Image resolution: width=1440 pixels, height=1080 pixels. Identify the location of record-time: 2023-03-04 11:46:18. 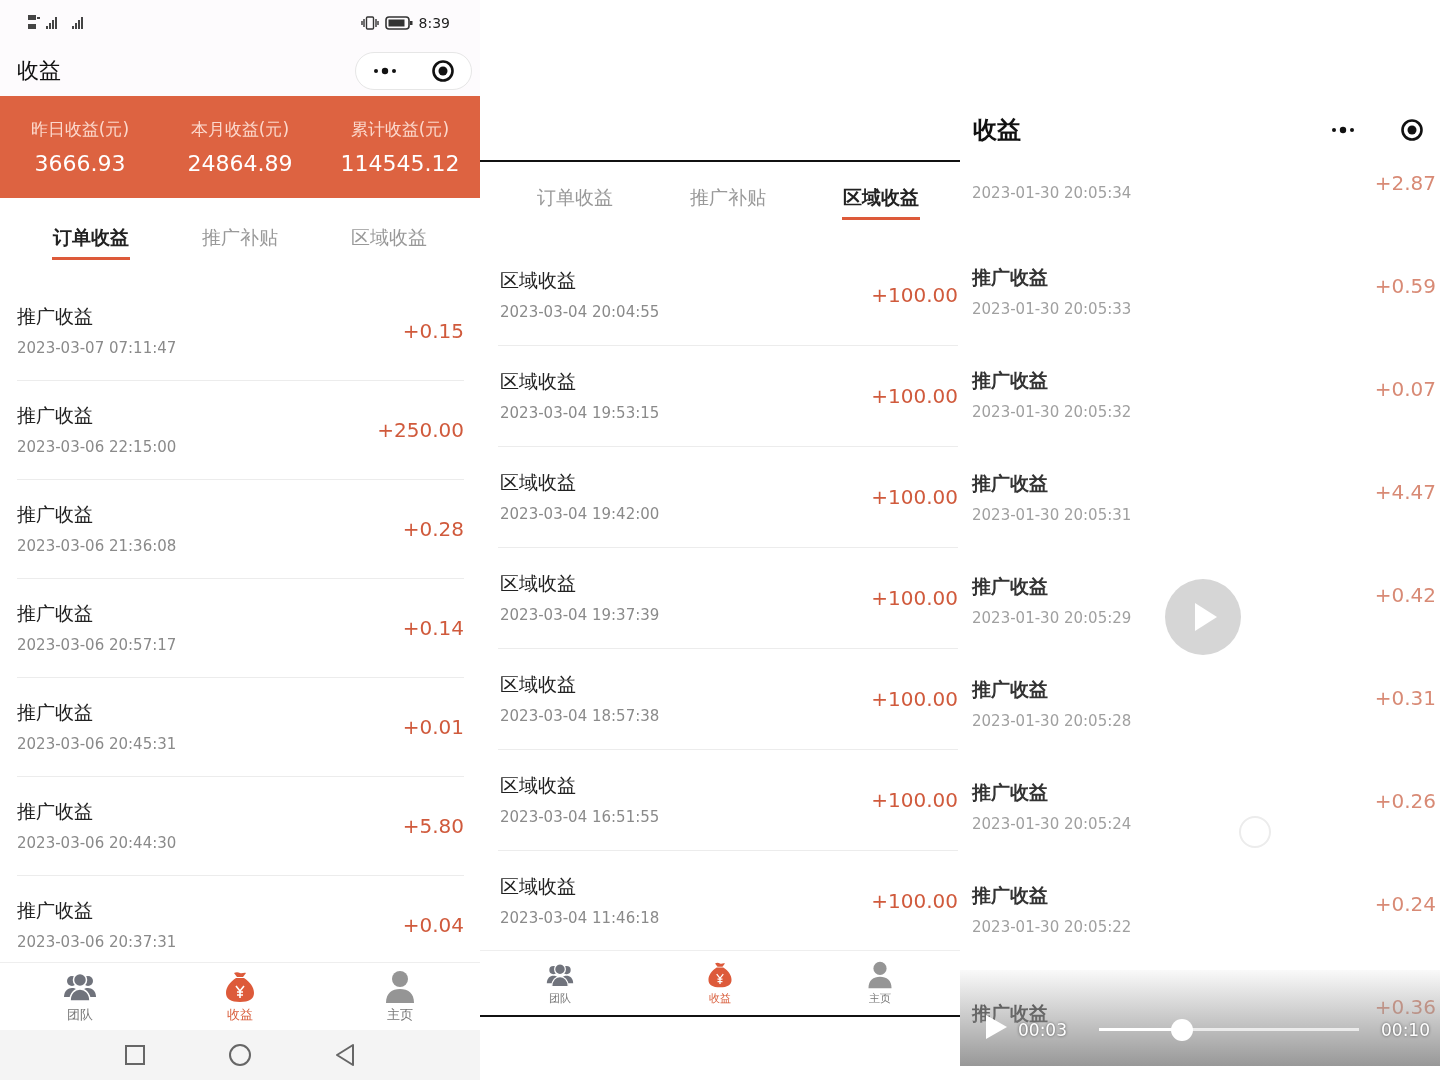
(580, 918).